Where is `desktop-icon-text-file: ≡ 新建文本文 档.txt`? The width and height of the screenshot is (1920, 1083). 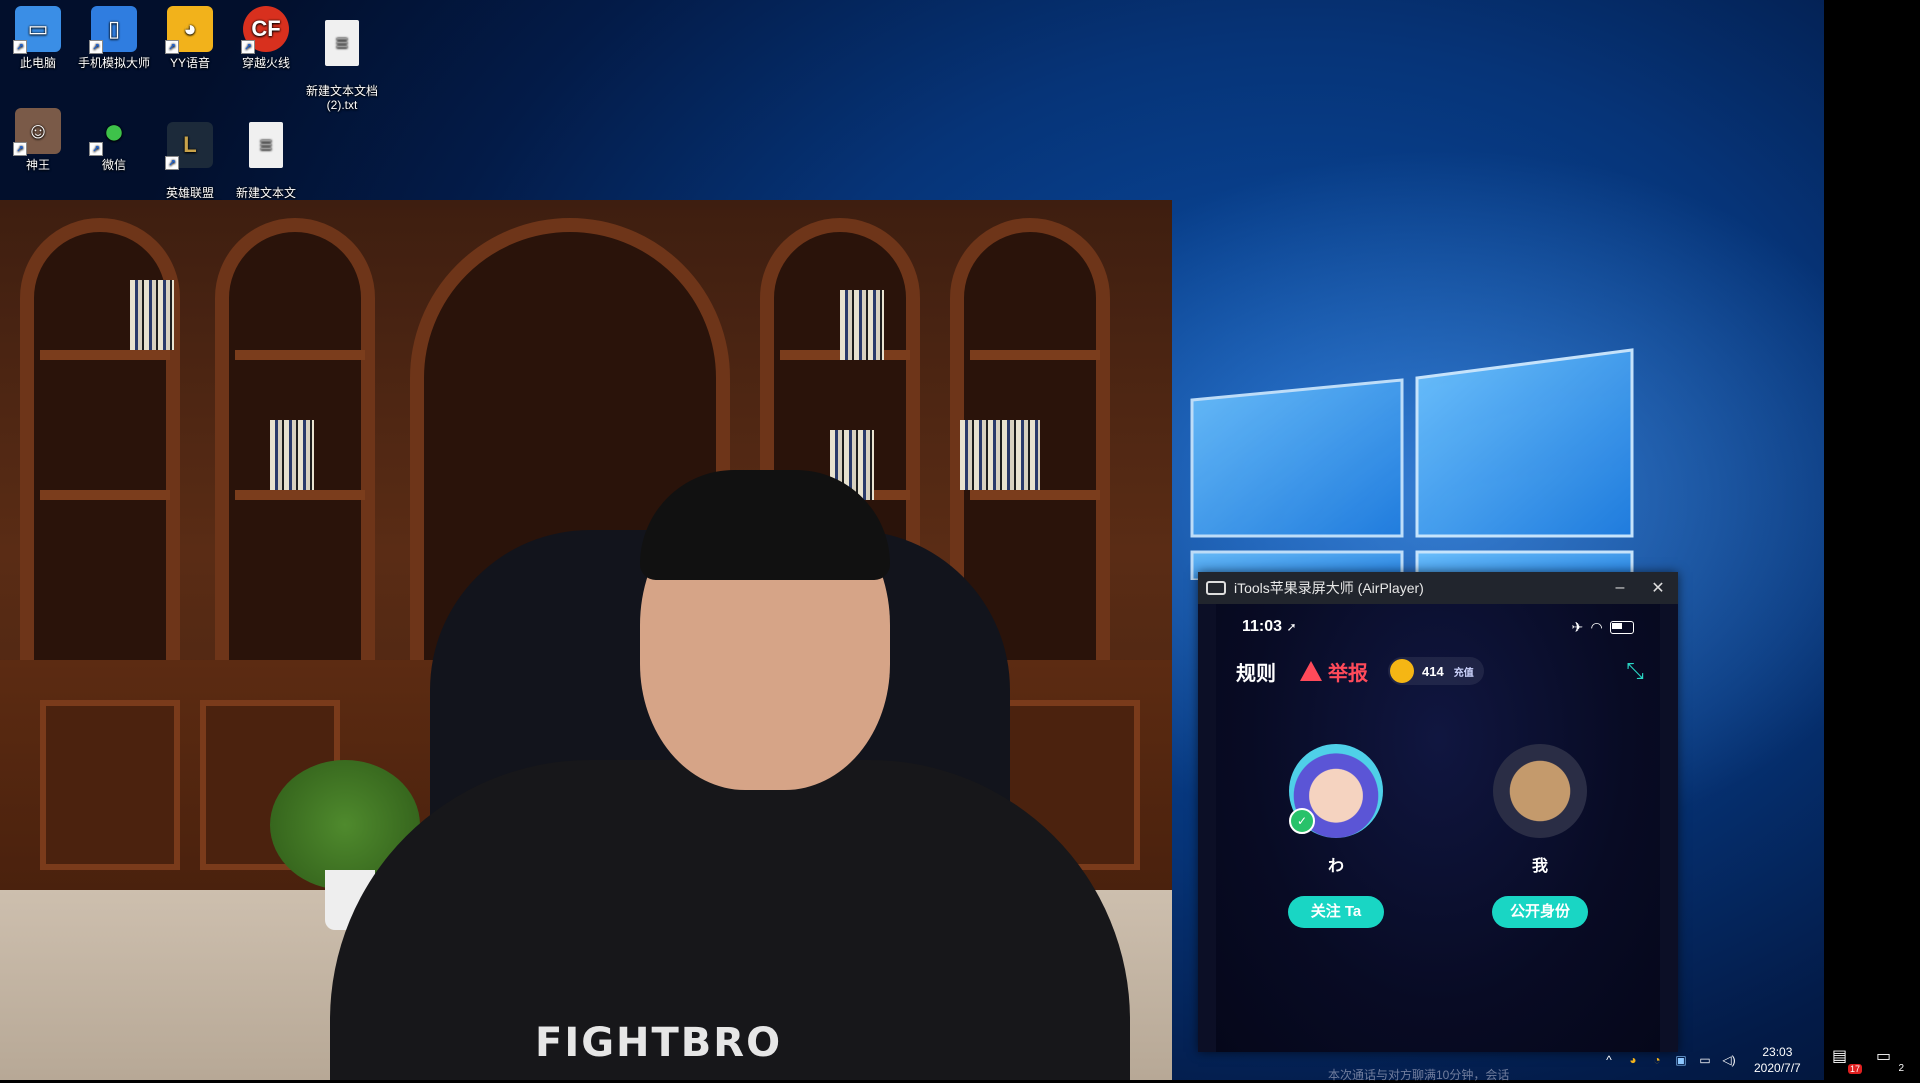 desktop-icon-text-file: ≡ 新建文本文 档.txt is located at coordinates (266, 161).